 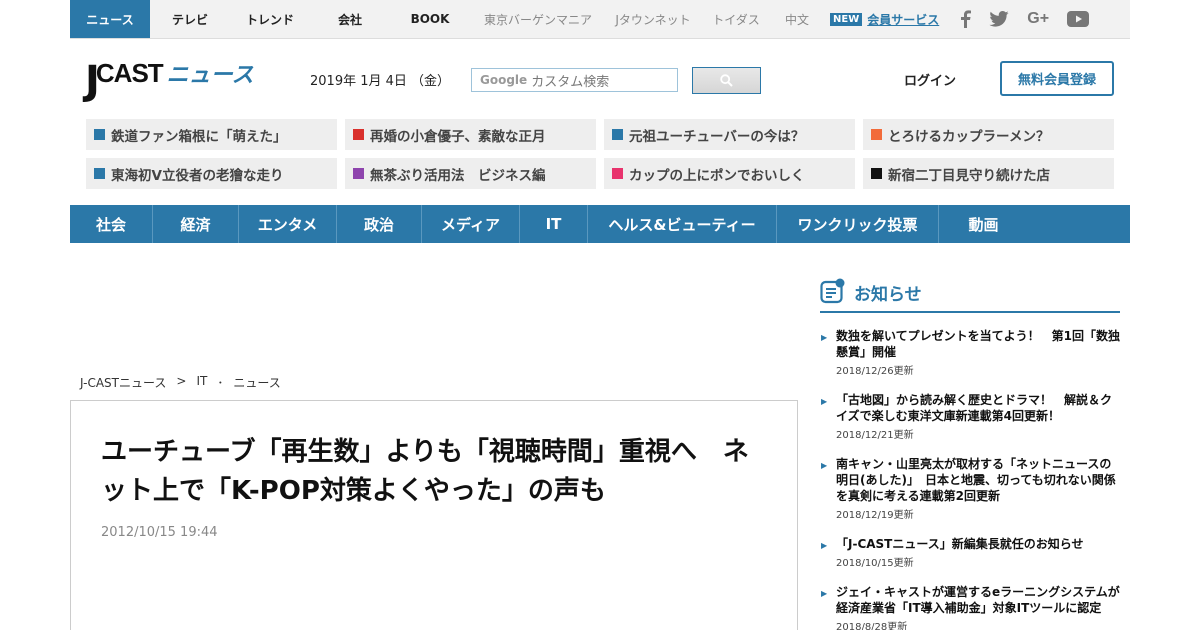 What do you see at coordinates (430, 19) in the screenshot?
I see `top-link-book: BOOK` at bounding box center [430, 19].